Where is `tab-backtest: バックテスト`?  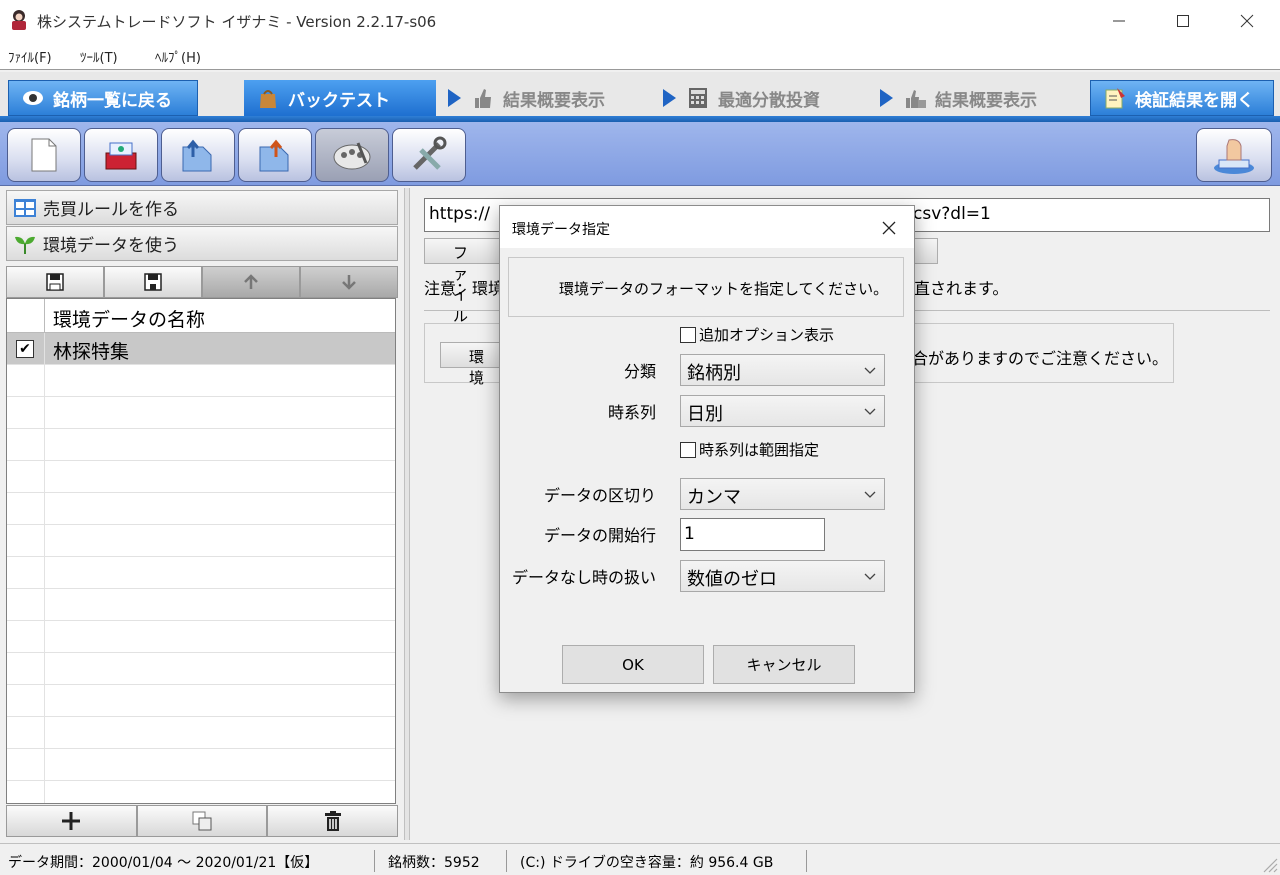 tab-backtest: バックテスト is located at coordinates (340, 98).